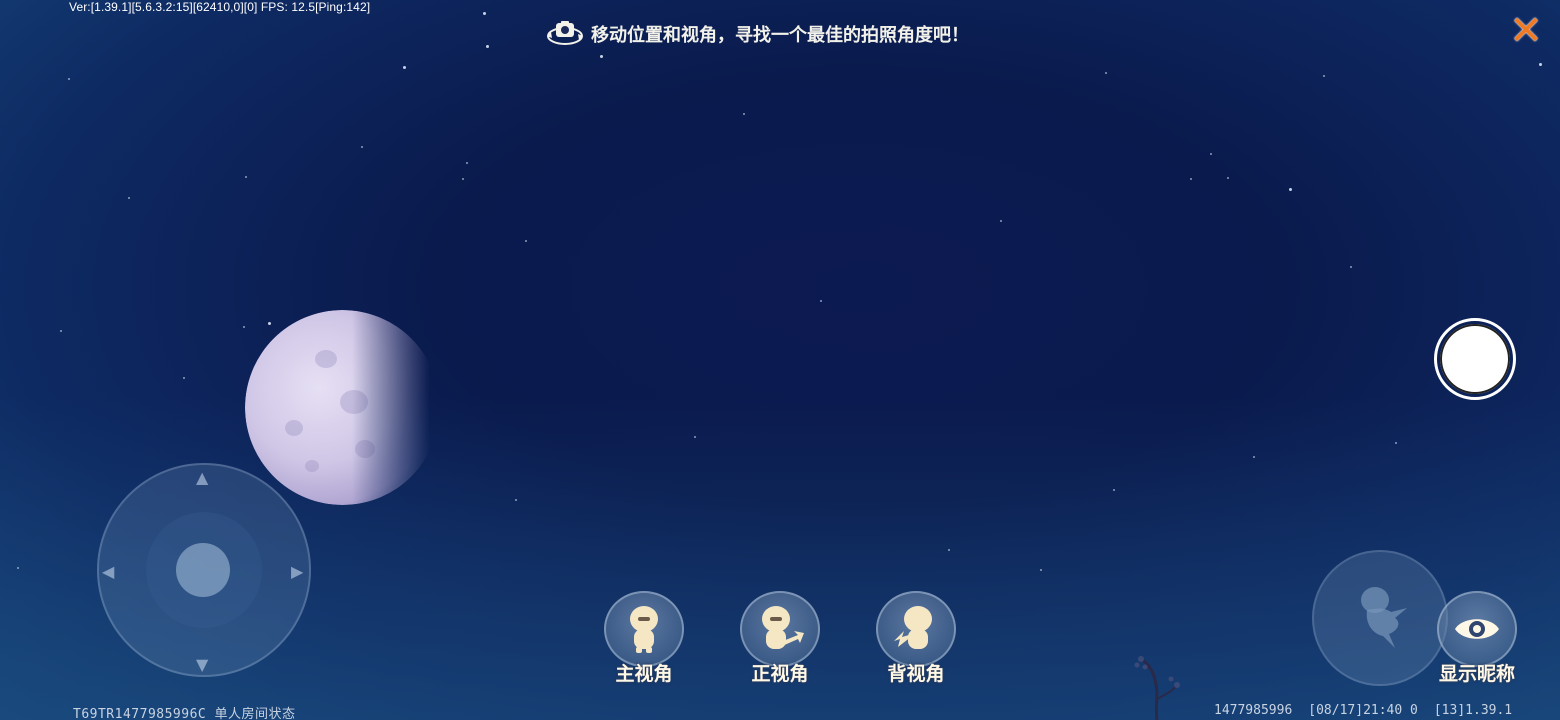 The width and height of the screenshot is (1560, 720). What do you see at coordinates (916, 674) in the screenshot?
I see `back-view-label: 背视角` at bounding box center [916, 674].